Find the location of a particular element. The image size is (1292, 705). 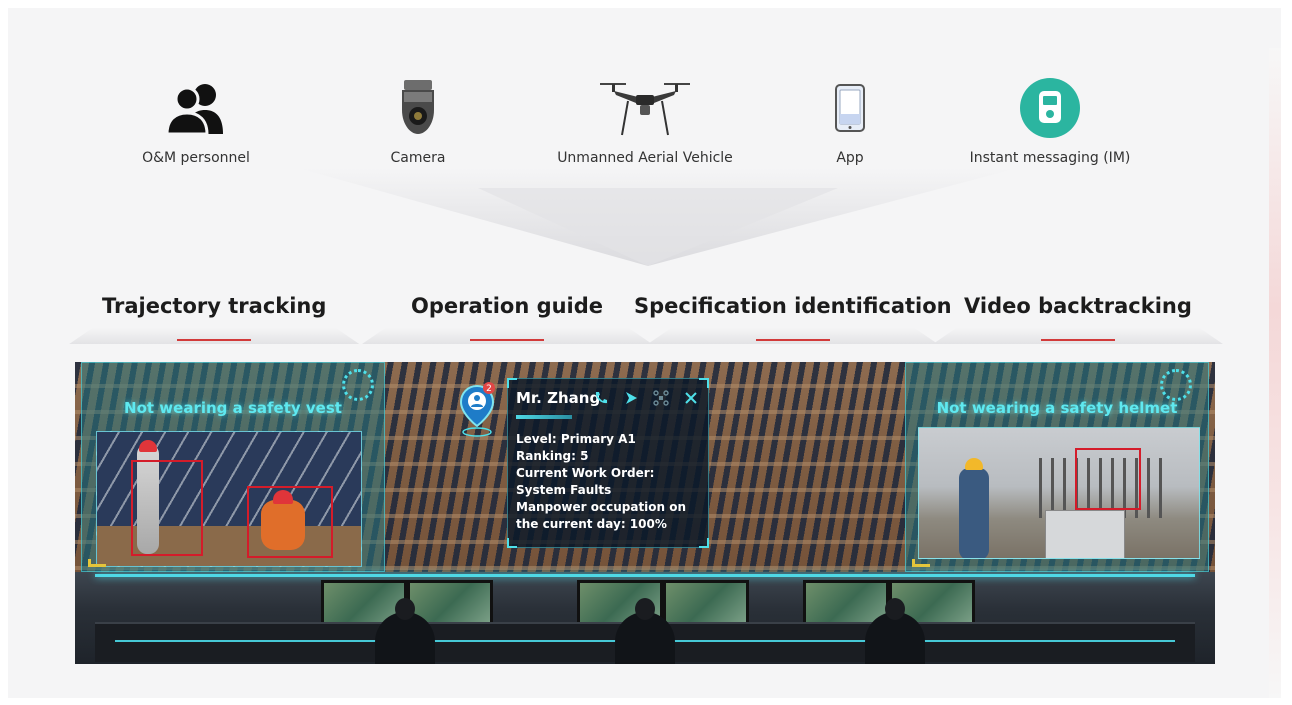

alert-title: Not wearing a safety helmet is located at coordinates (1057, 408).